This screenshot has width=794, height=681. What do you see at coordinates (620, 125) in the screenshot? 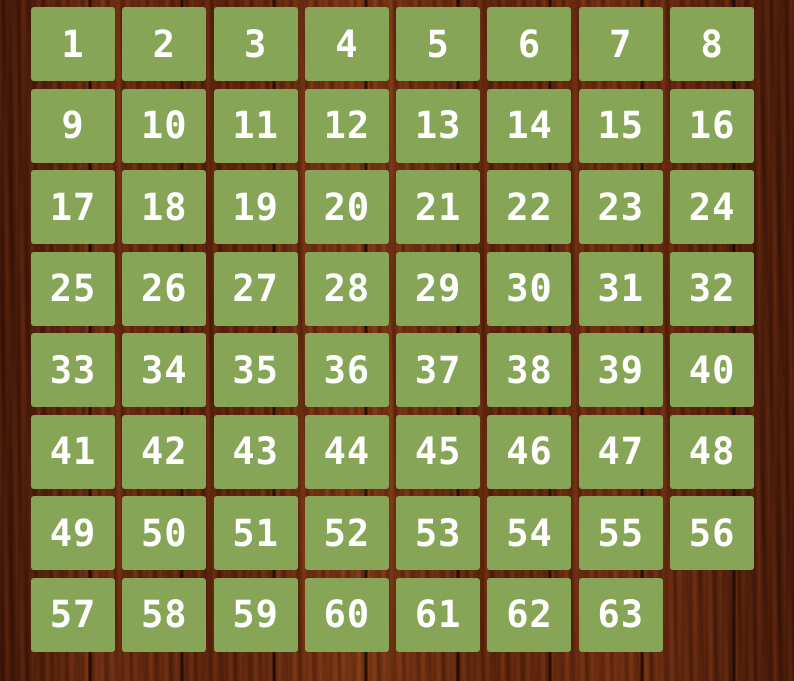
I see `number-tile: 15` at bounding box center [620, 125].